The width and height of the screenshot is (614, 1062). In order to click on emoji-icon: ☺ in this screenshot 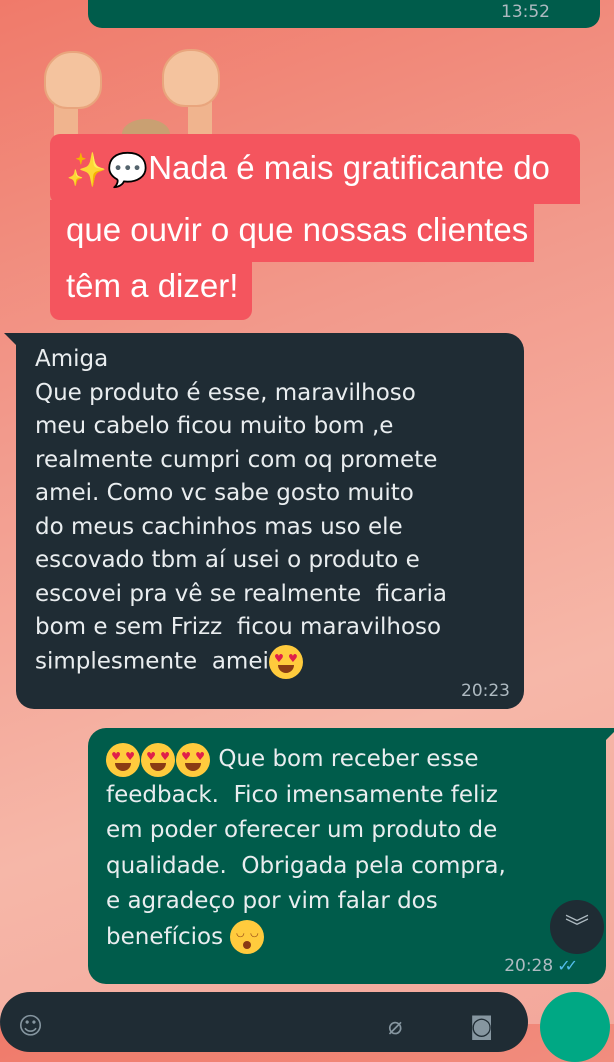, I will do `click(30, 1026)`.